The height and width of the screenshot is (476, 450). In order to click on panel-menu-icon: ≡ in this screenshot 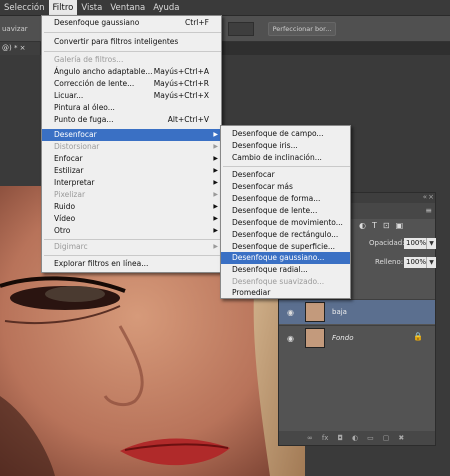, I will do `click(428, 210)`.